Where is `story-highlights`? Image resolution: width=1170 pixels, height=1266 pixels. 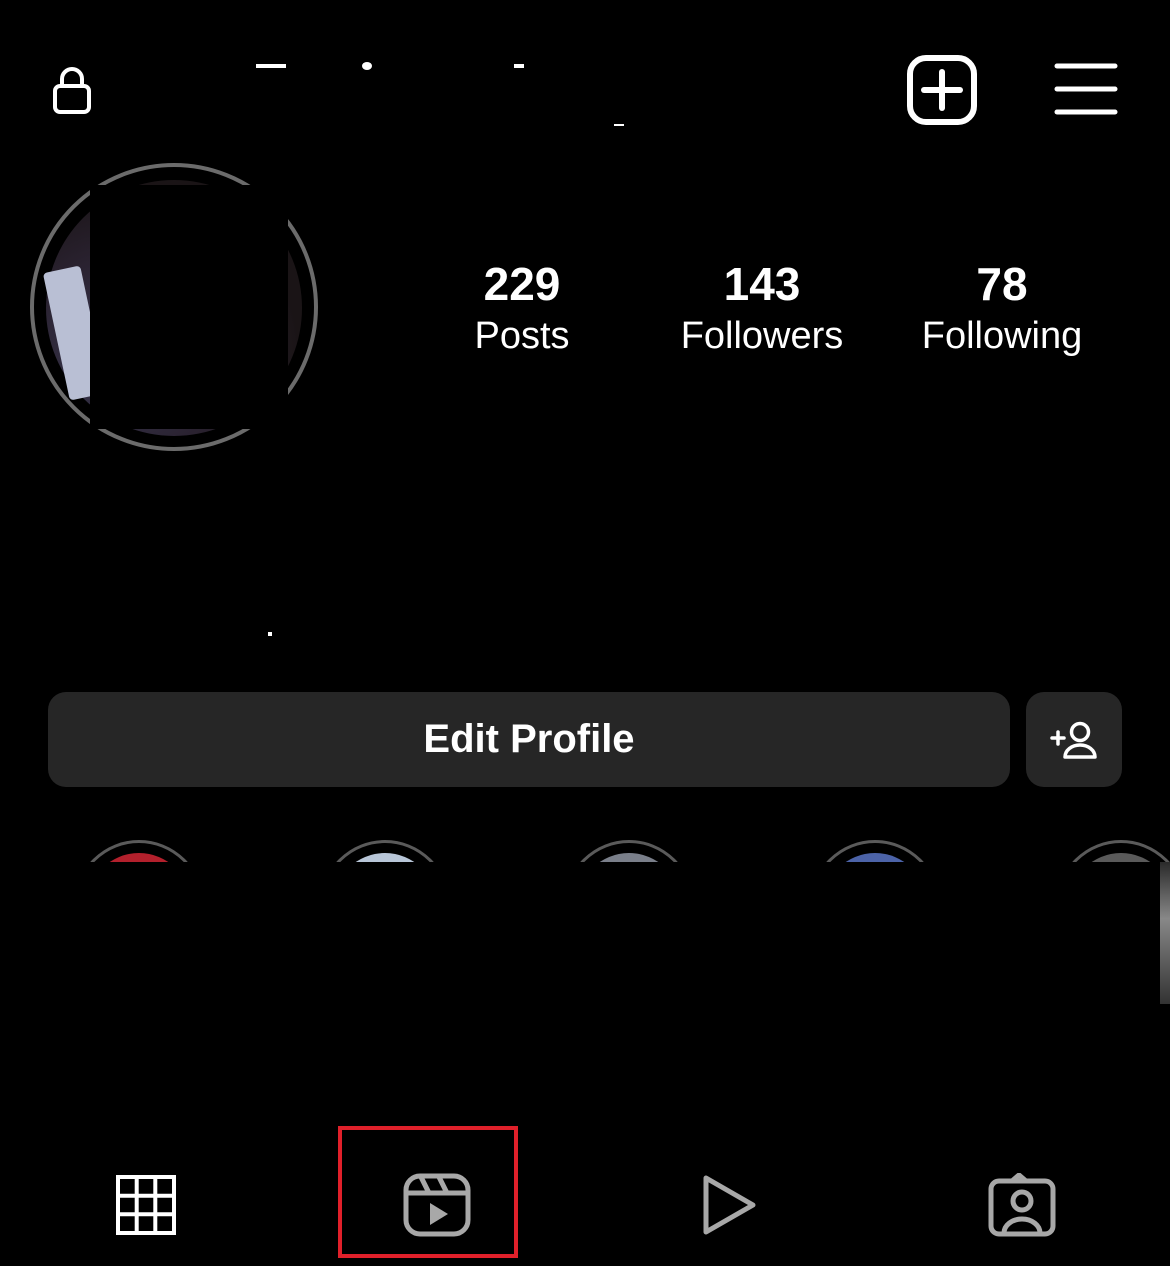
story-highlights is located at coordinates (585, 851).